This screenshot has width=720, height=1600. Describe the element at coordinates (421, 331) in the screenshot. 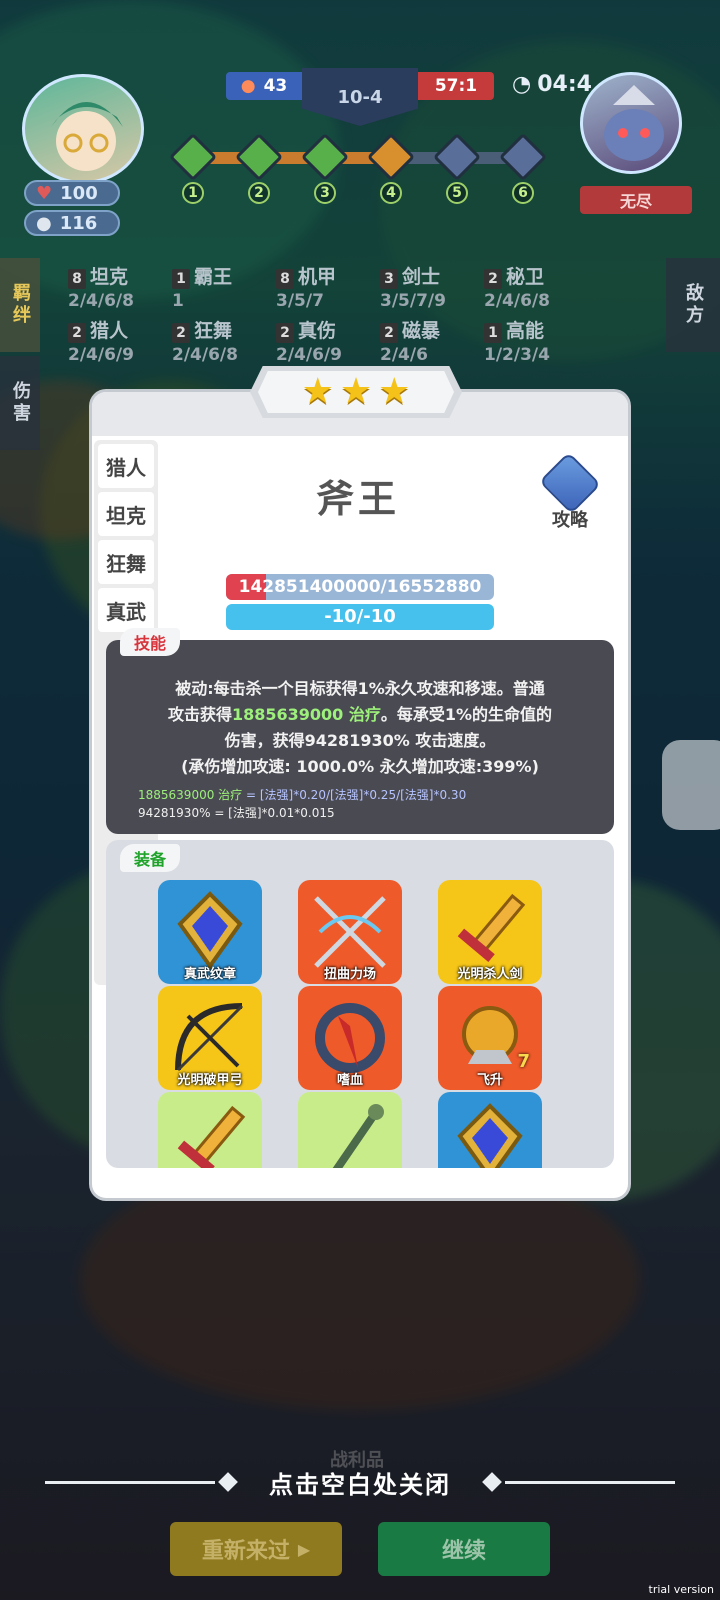

I see `synergy-name: 磁暴` at that location.